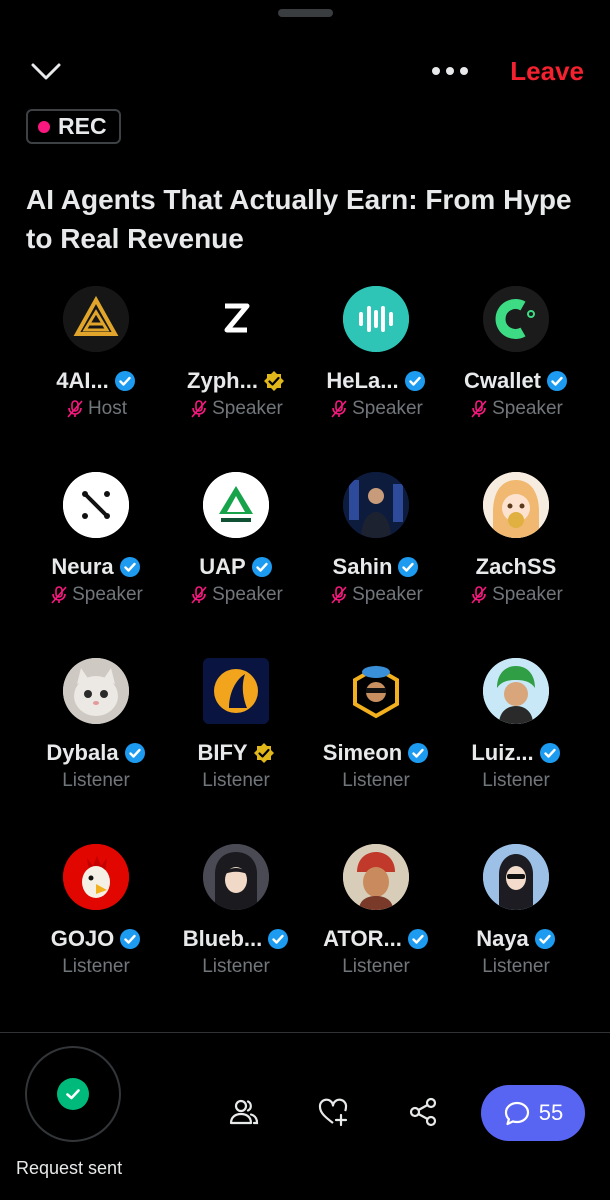  I want to click on participant: GOJO Listener, so click(96, 937).